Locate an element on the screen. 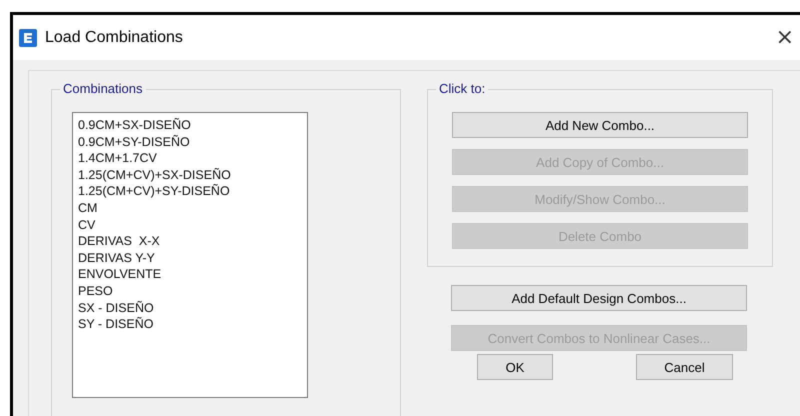  list-item: CV is located at coordinates (190, 225).